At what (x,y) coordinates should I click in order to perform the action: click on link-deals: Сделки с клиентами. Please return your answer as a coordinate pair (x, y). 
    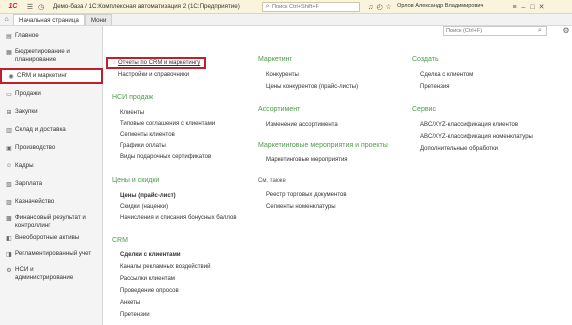
    Looking at the image, I should click on (150, 255).